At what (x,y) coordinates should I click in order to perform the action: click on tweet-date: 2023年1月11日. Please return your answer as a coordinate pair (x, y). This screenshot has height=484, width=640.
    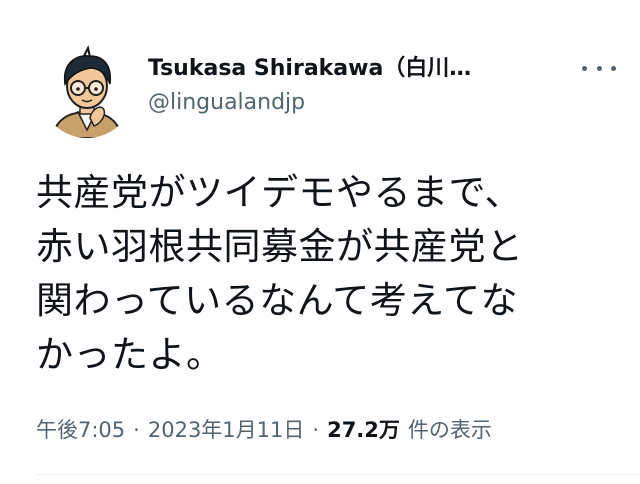
    Looking at the image, I should click on (226, 430).